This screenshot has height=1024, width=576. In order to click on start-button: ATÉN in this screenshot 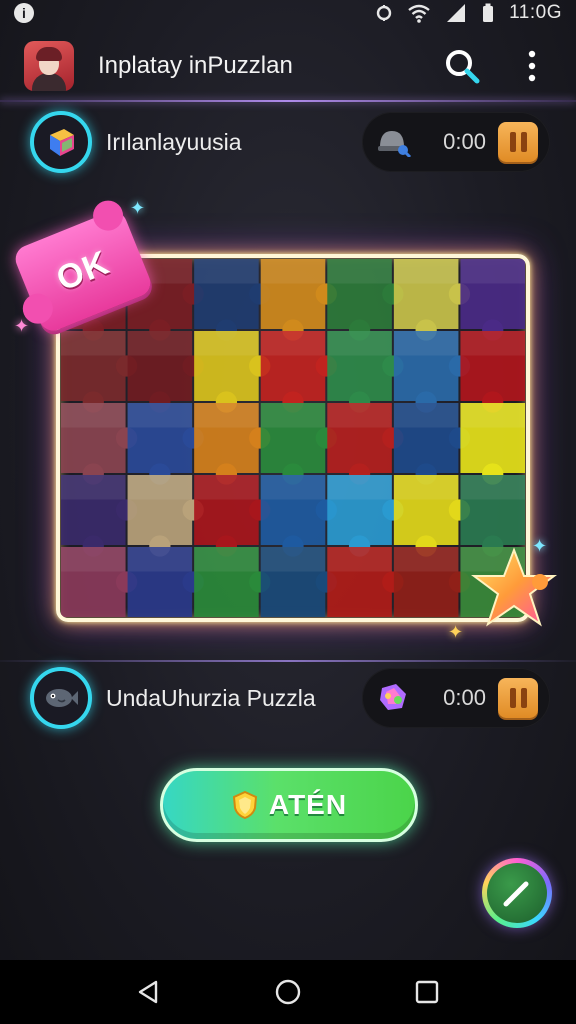, I will do `click(289, 805)`.